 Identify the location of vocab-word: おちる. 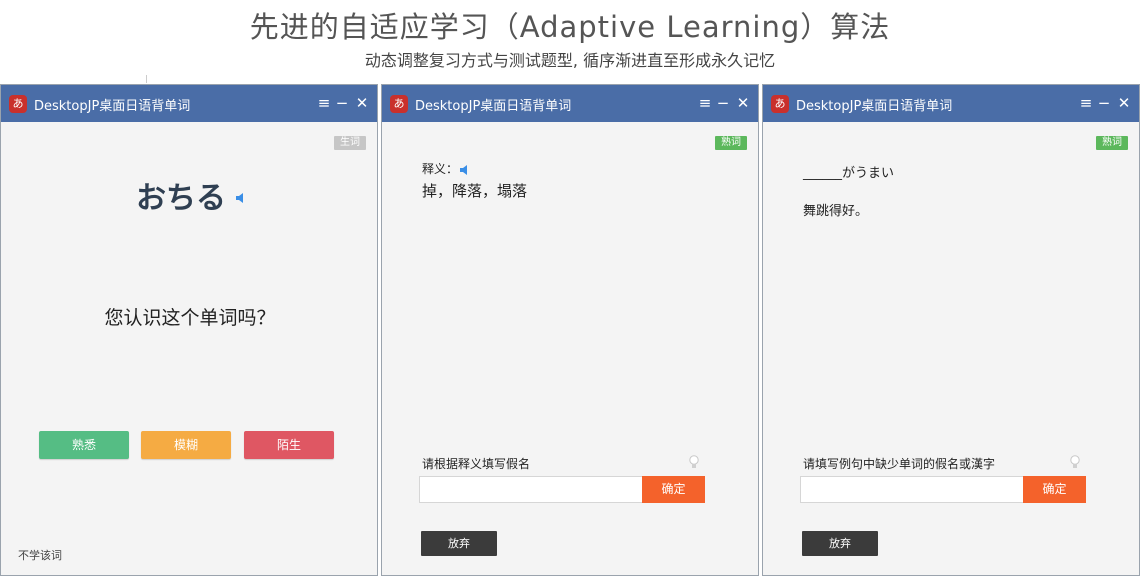
(189, 195).